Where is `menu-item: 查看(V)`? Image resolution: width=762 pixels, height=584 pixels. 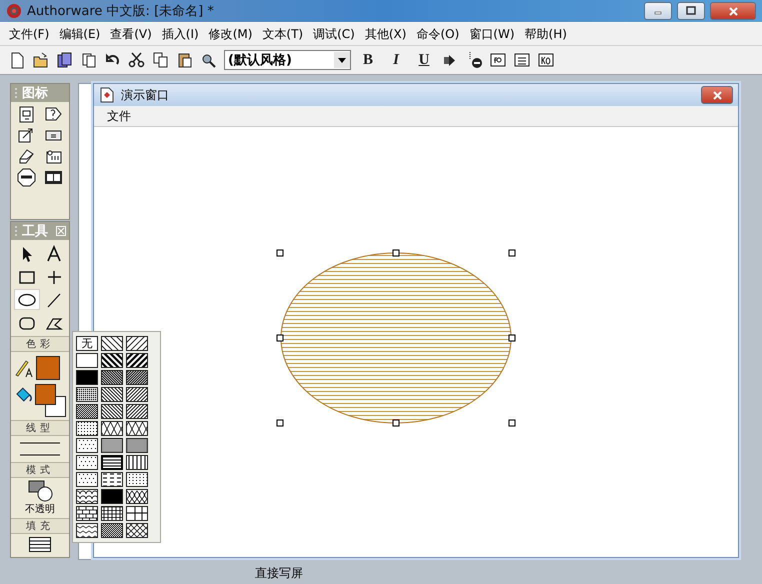
menu-item: 查看(V) is located at coordinates (131, 34).